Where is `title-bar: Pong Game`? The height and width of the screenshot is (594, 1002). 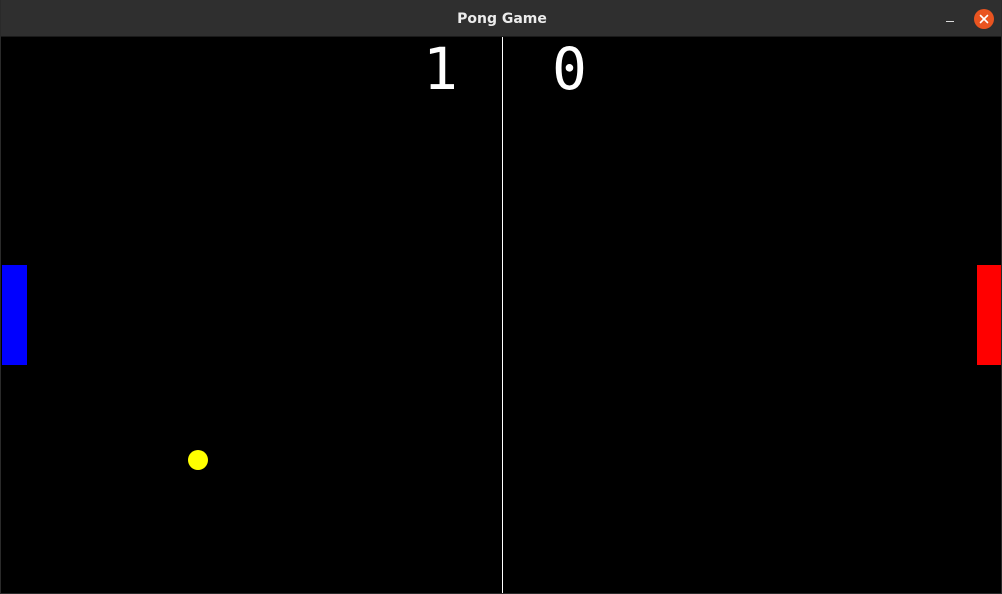 title-bar: Pong Game is located at coordinates (501, 18).